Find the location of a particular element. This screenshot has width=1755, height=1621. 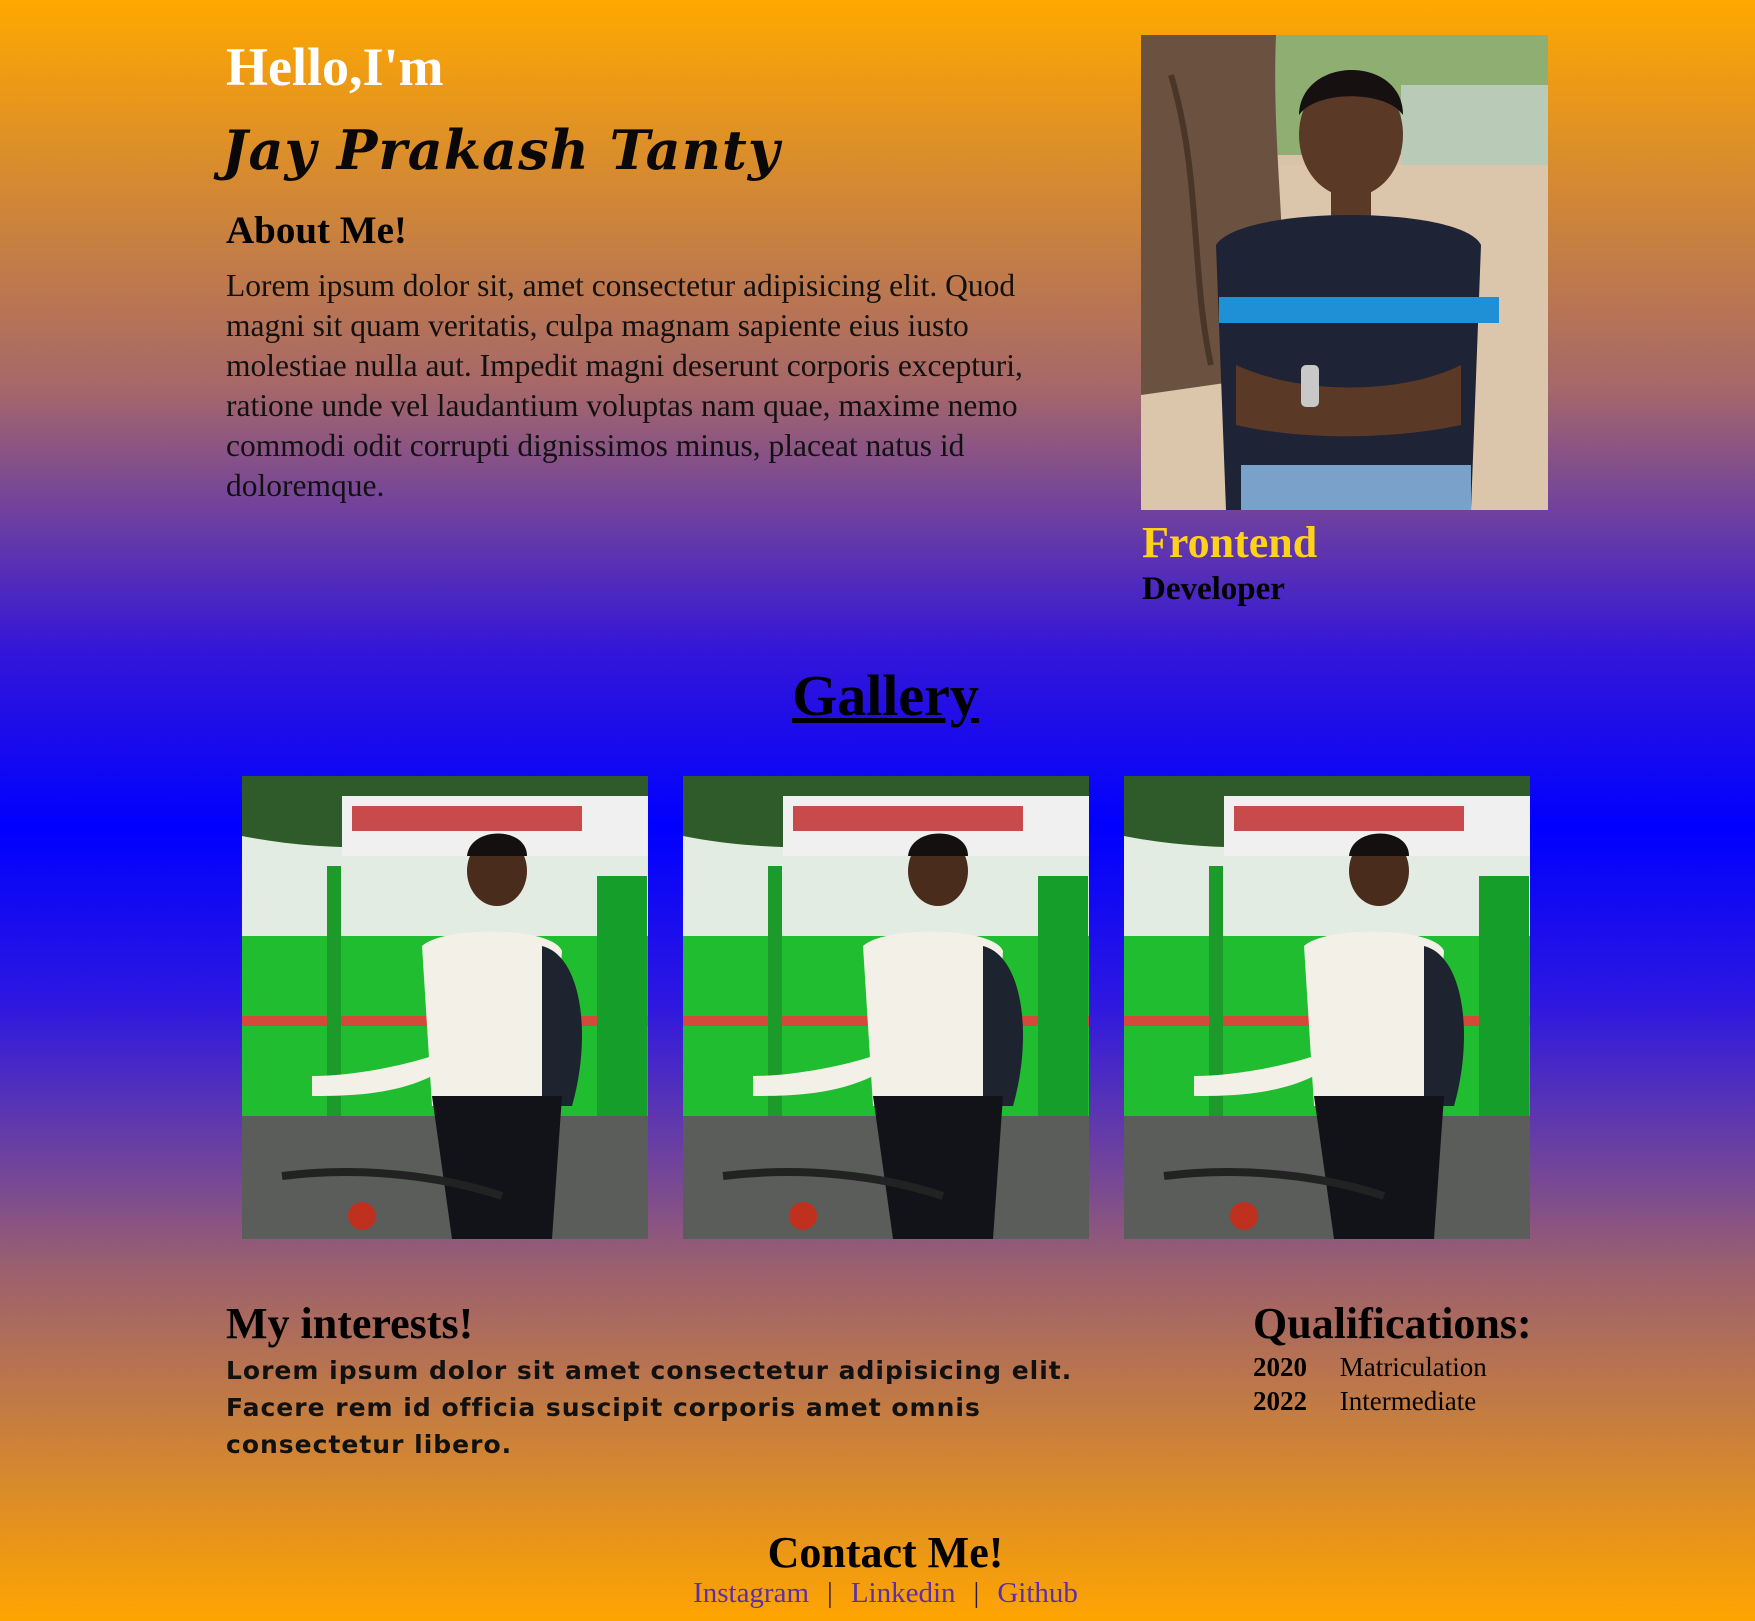

qualification-year: 2022 is located at coordinates (1280, 1401).